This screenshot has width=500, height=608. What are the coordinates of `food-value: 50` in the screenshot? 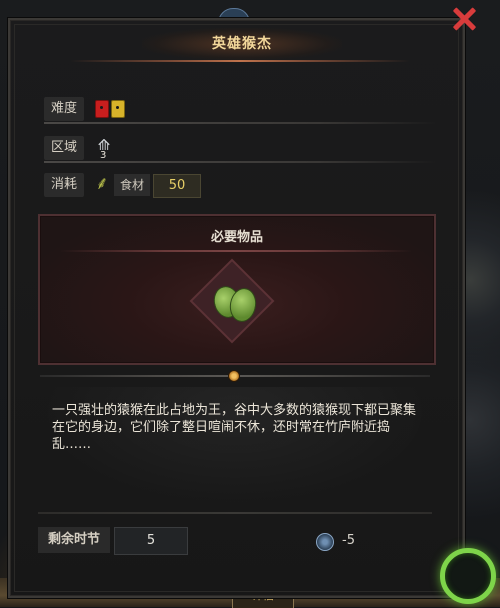 It's located at (177, 186).